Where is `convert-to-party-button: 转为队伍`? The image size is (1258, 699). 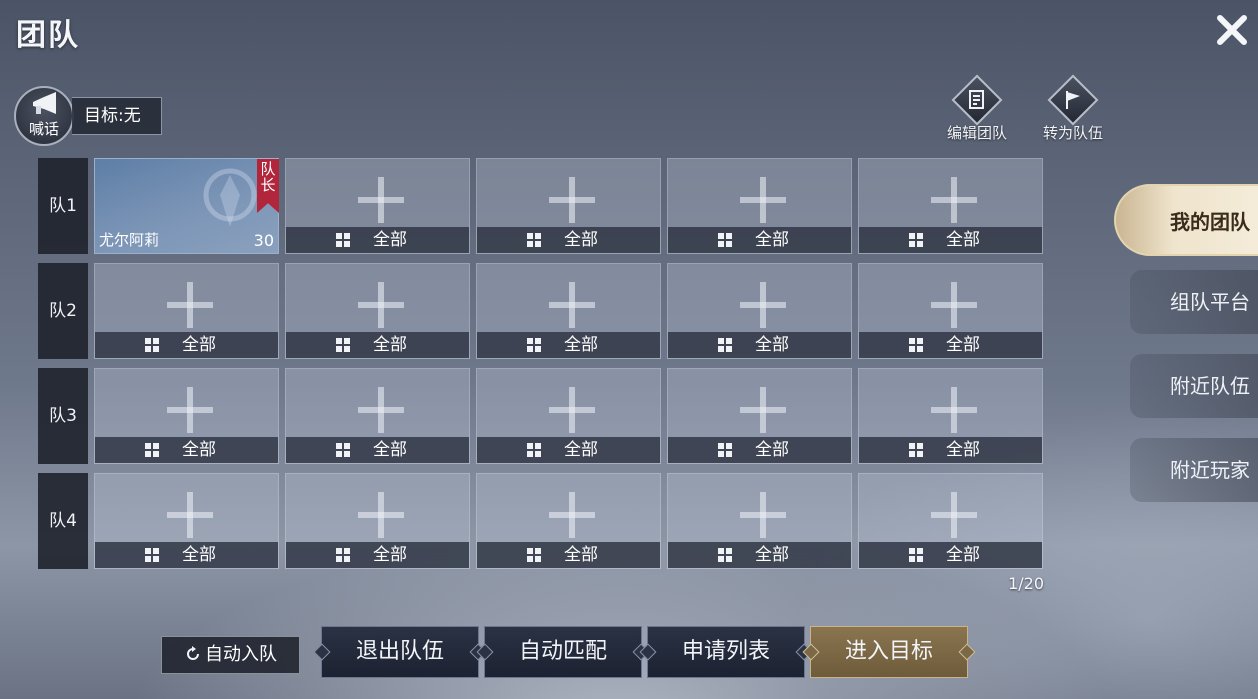
convert-to-party-button: 转为队伍 is located at coordinates (1073, 108).